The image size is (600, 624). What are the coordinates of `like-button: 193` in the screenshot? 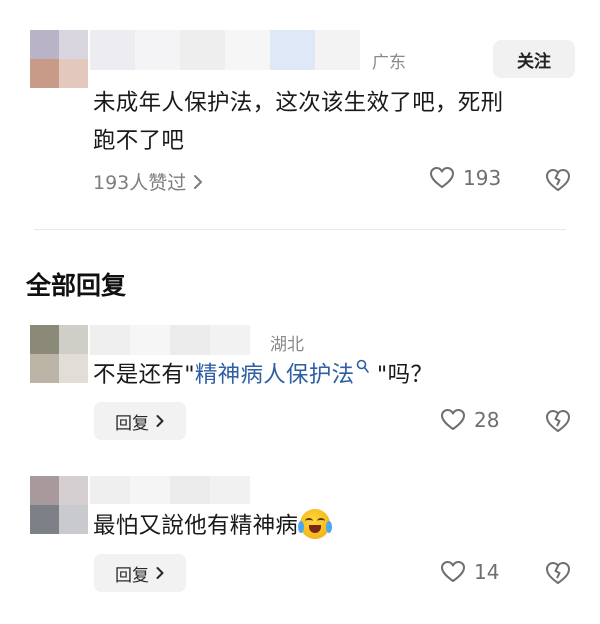 It's located at (465, 178).